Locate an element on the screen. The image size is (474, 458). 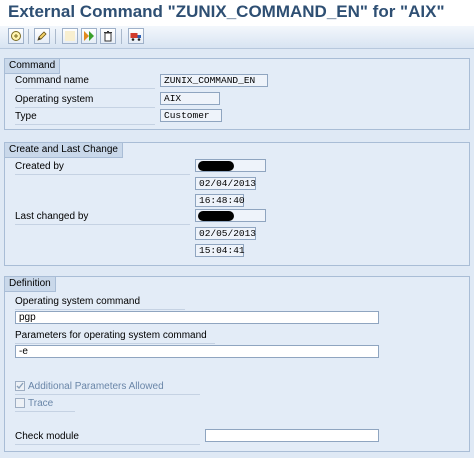
create-change-group-header: Create and Last Change is located at coordinates (64, 150).